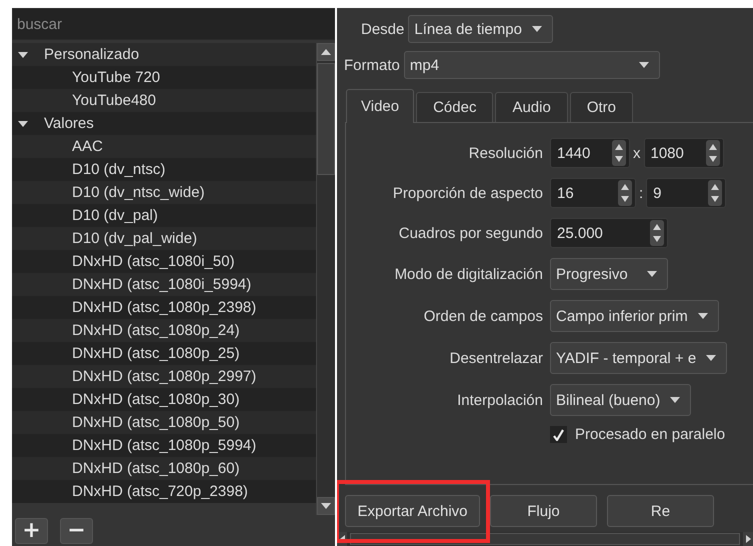 The image size is (753, 546). What do you see at coordinates (326, 119) in the screenshot?
I see `scrollbar-thumb` at bounding box center [326, 119].